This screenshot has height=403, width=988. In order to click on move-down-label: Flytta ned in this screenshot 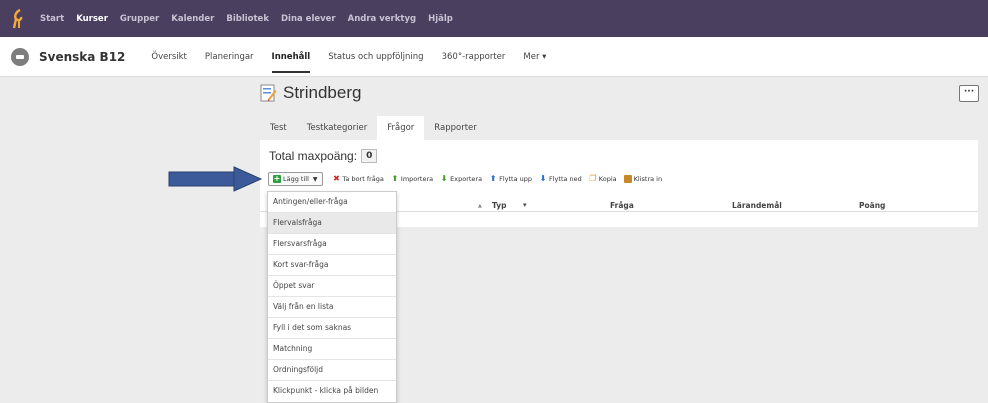, I will do `click(565, 179)`.